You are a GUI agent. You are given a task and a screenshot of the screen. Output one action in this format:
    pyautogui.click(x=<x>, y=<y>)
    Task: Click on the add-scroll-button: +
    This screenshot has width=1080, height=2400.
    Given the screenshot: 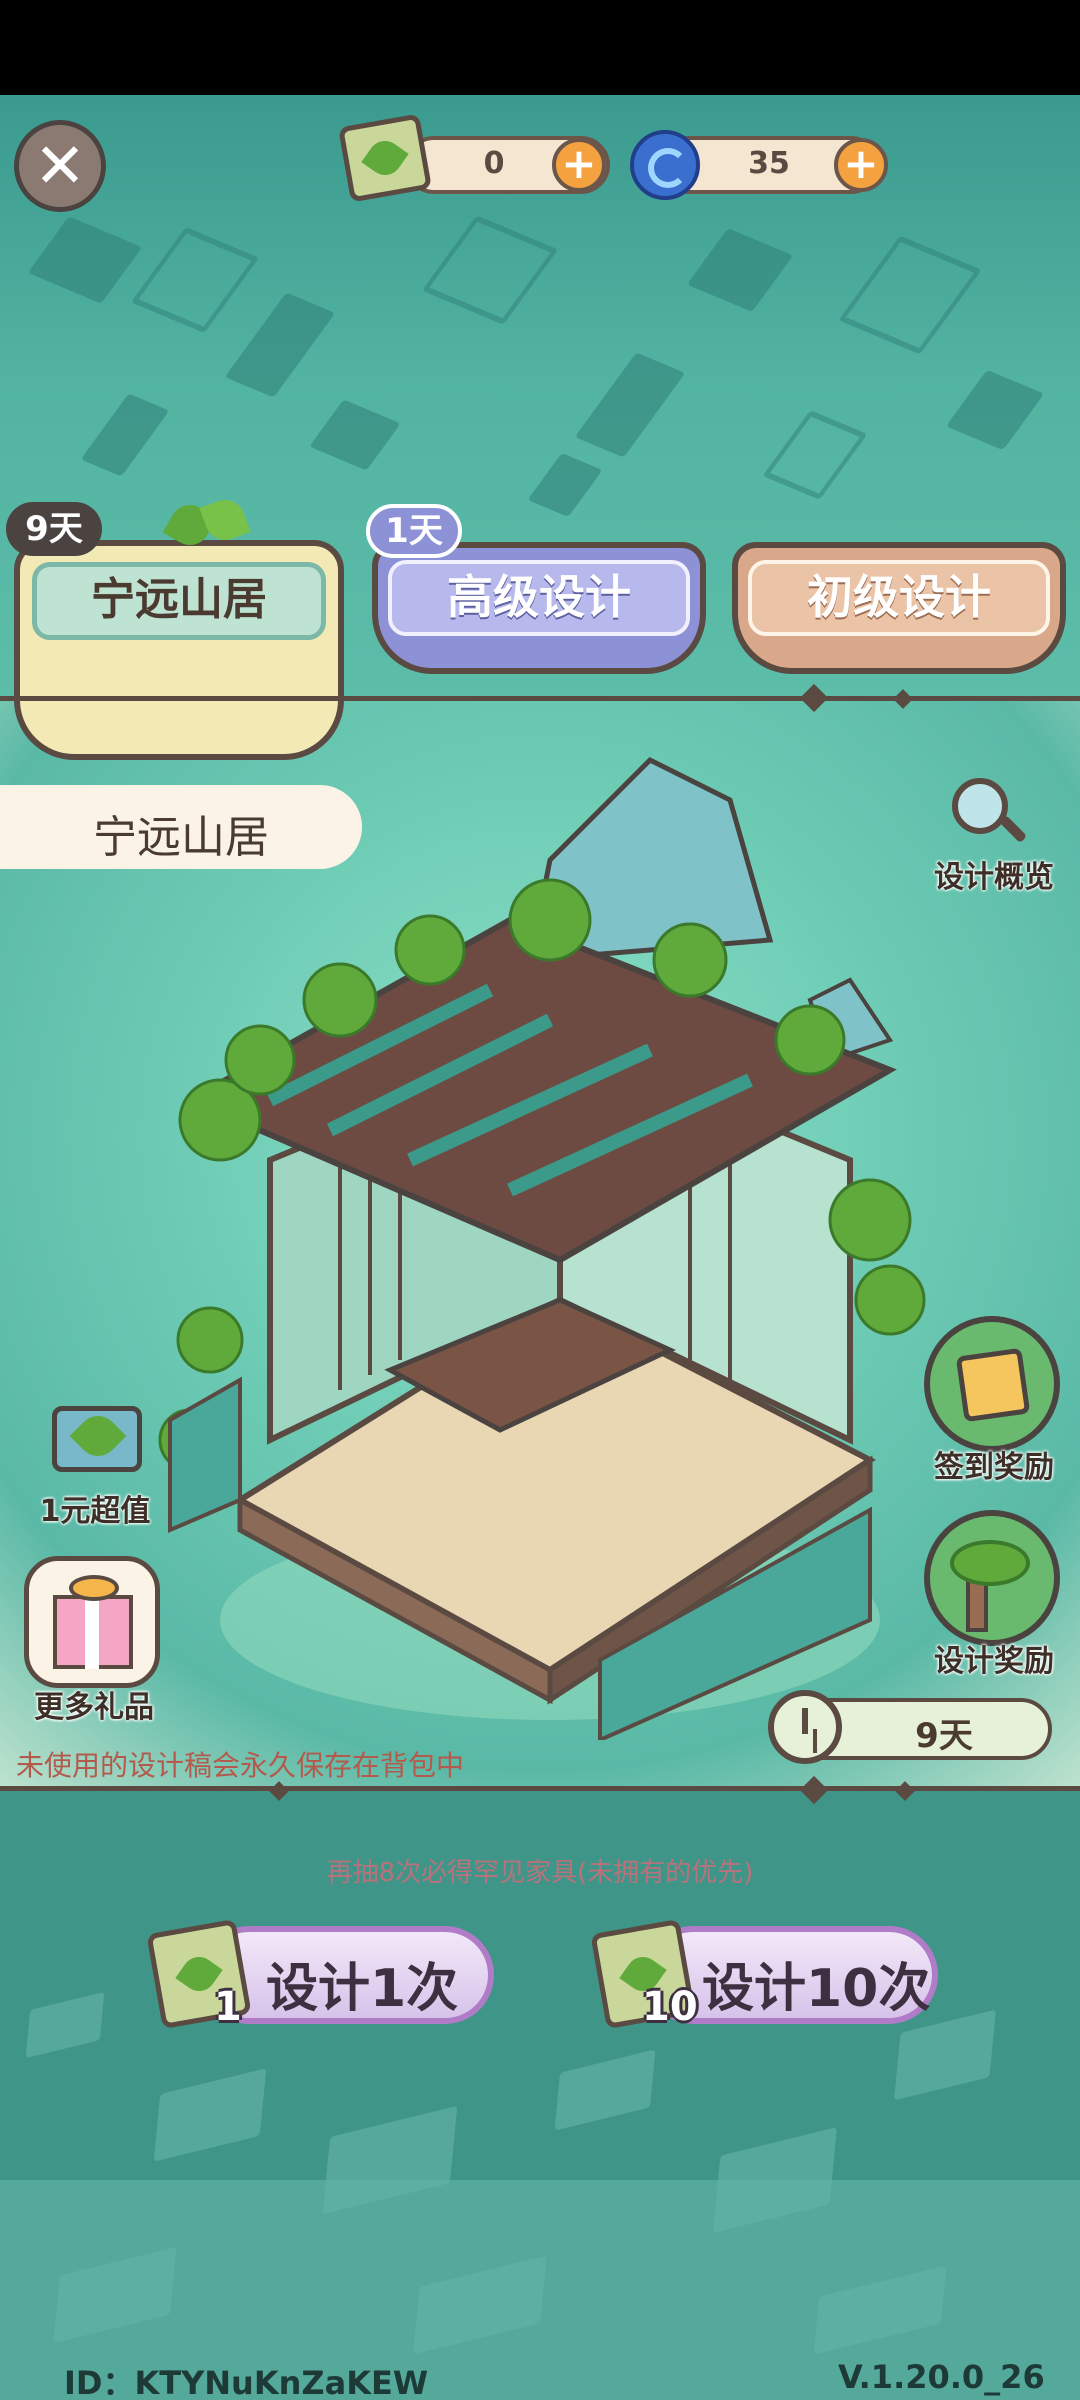 What is the action you would take?
    pyautogui.click(x=579, y=165)
    